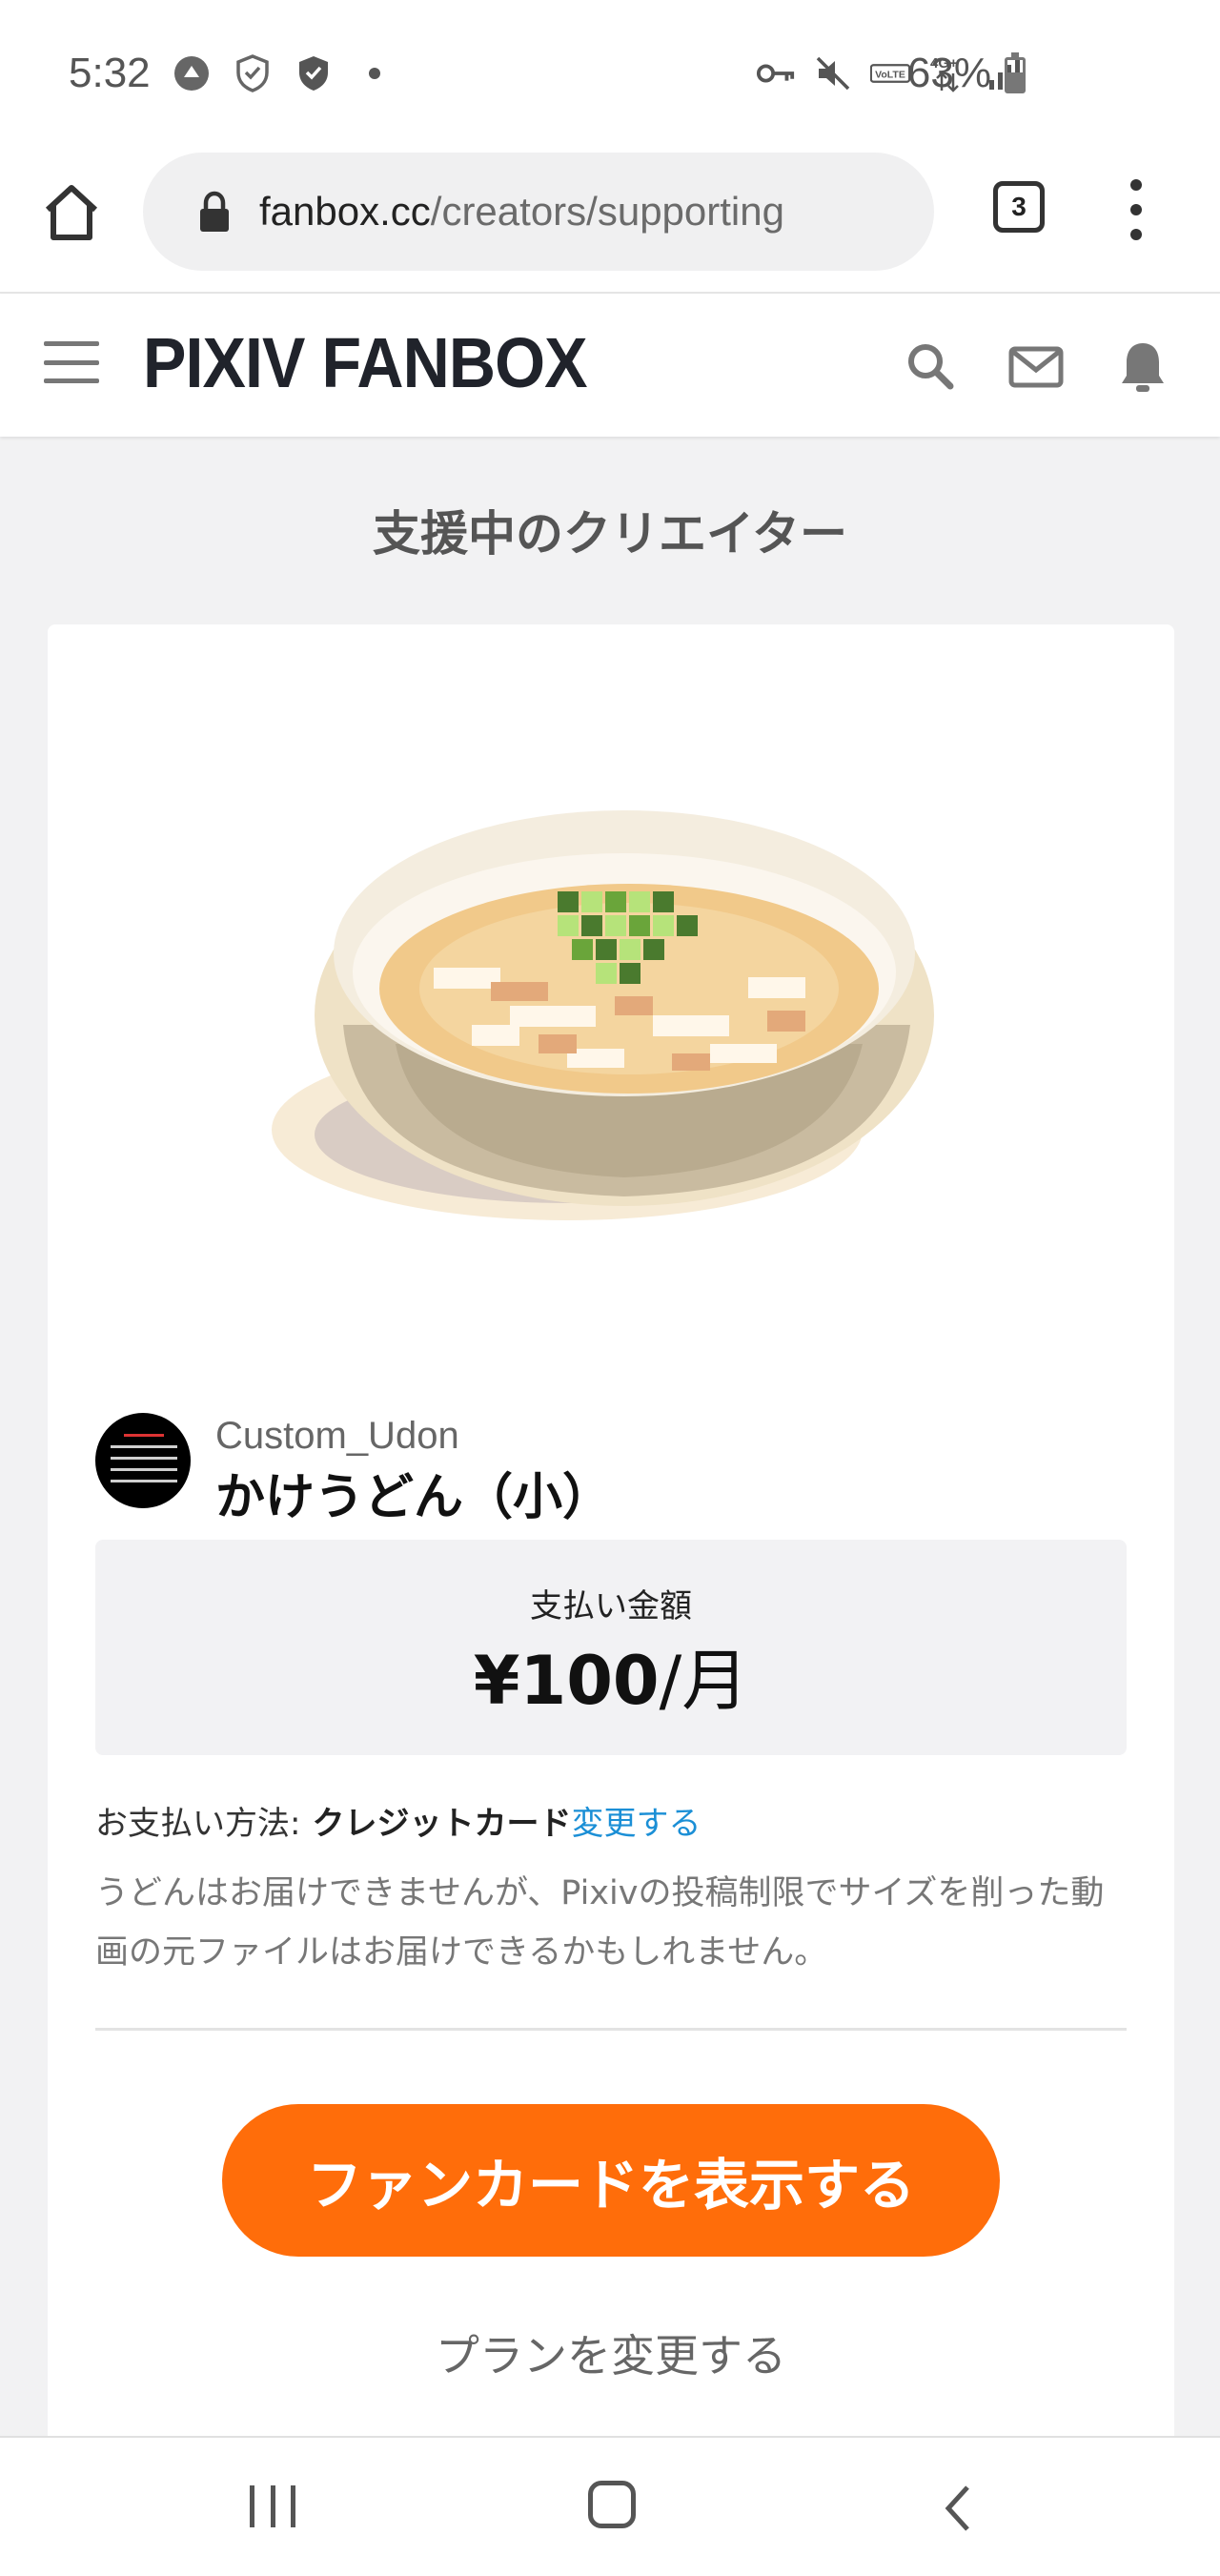 The width and height of the screenshot is (1220, 2576). I want to click on shield-check-icon, so click(314, 73).